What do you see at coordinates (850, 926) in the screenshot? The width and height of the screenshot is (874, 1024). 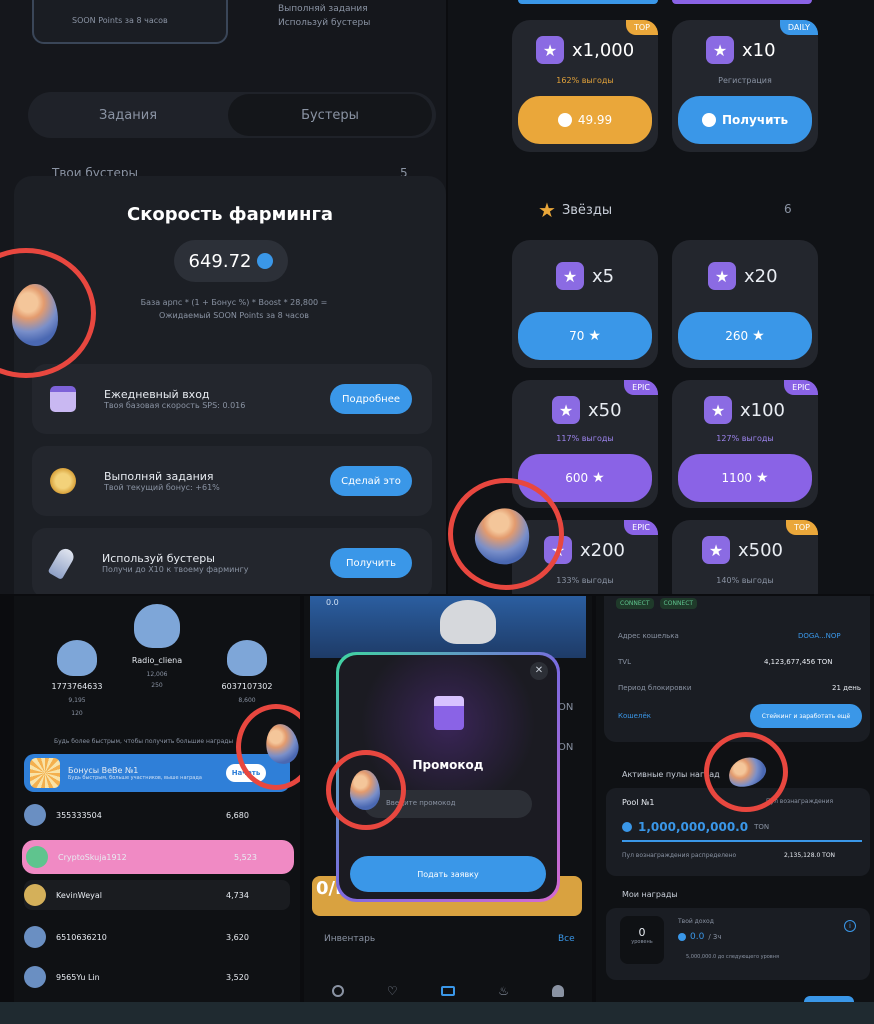 I see `info-icon: i` at bounding box center [850, 926].